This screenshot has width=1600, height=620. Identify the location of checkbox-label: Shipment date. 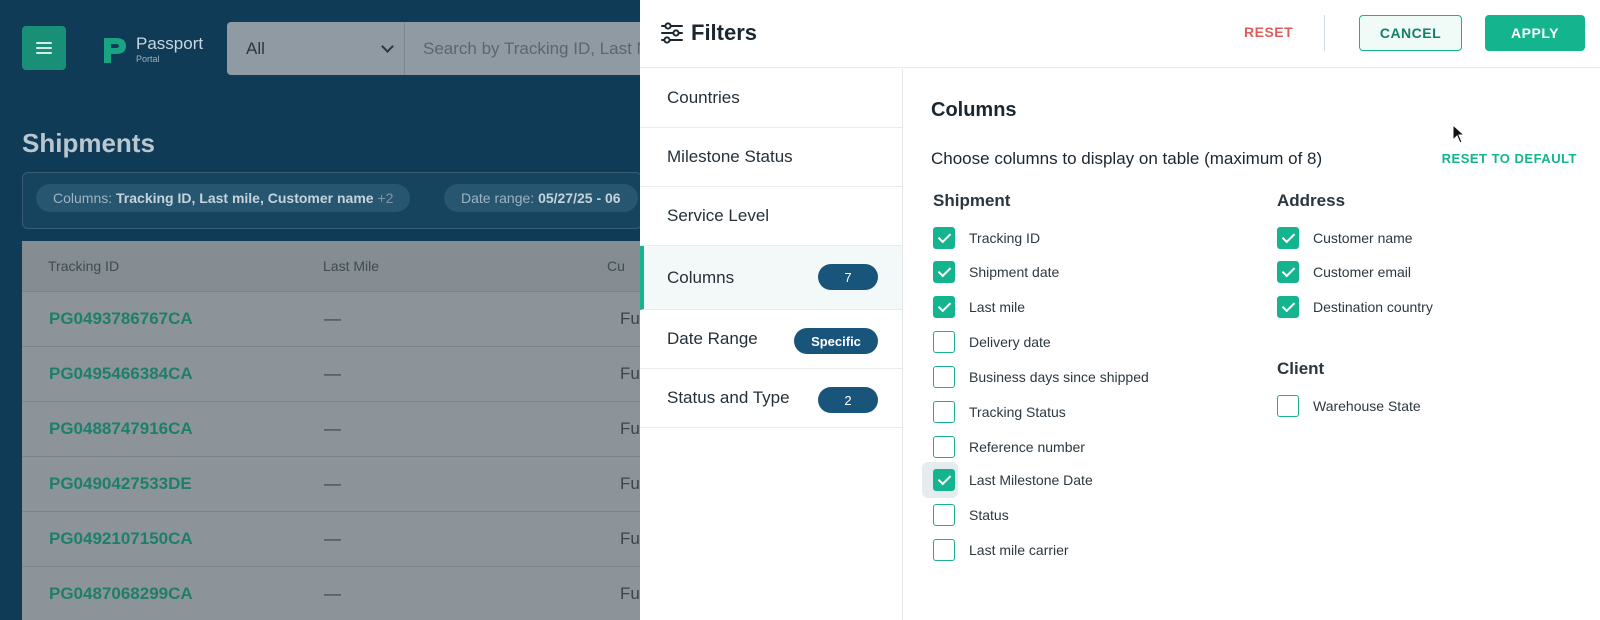
(1014, 272).